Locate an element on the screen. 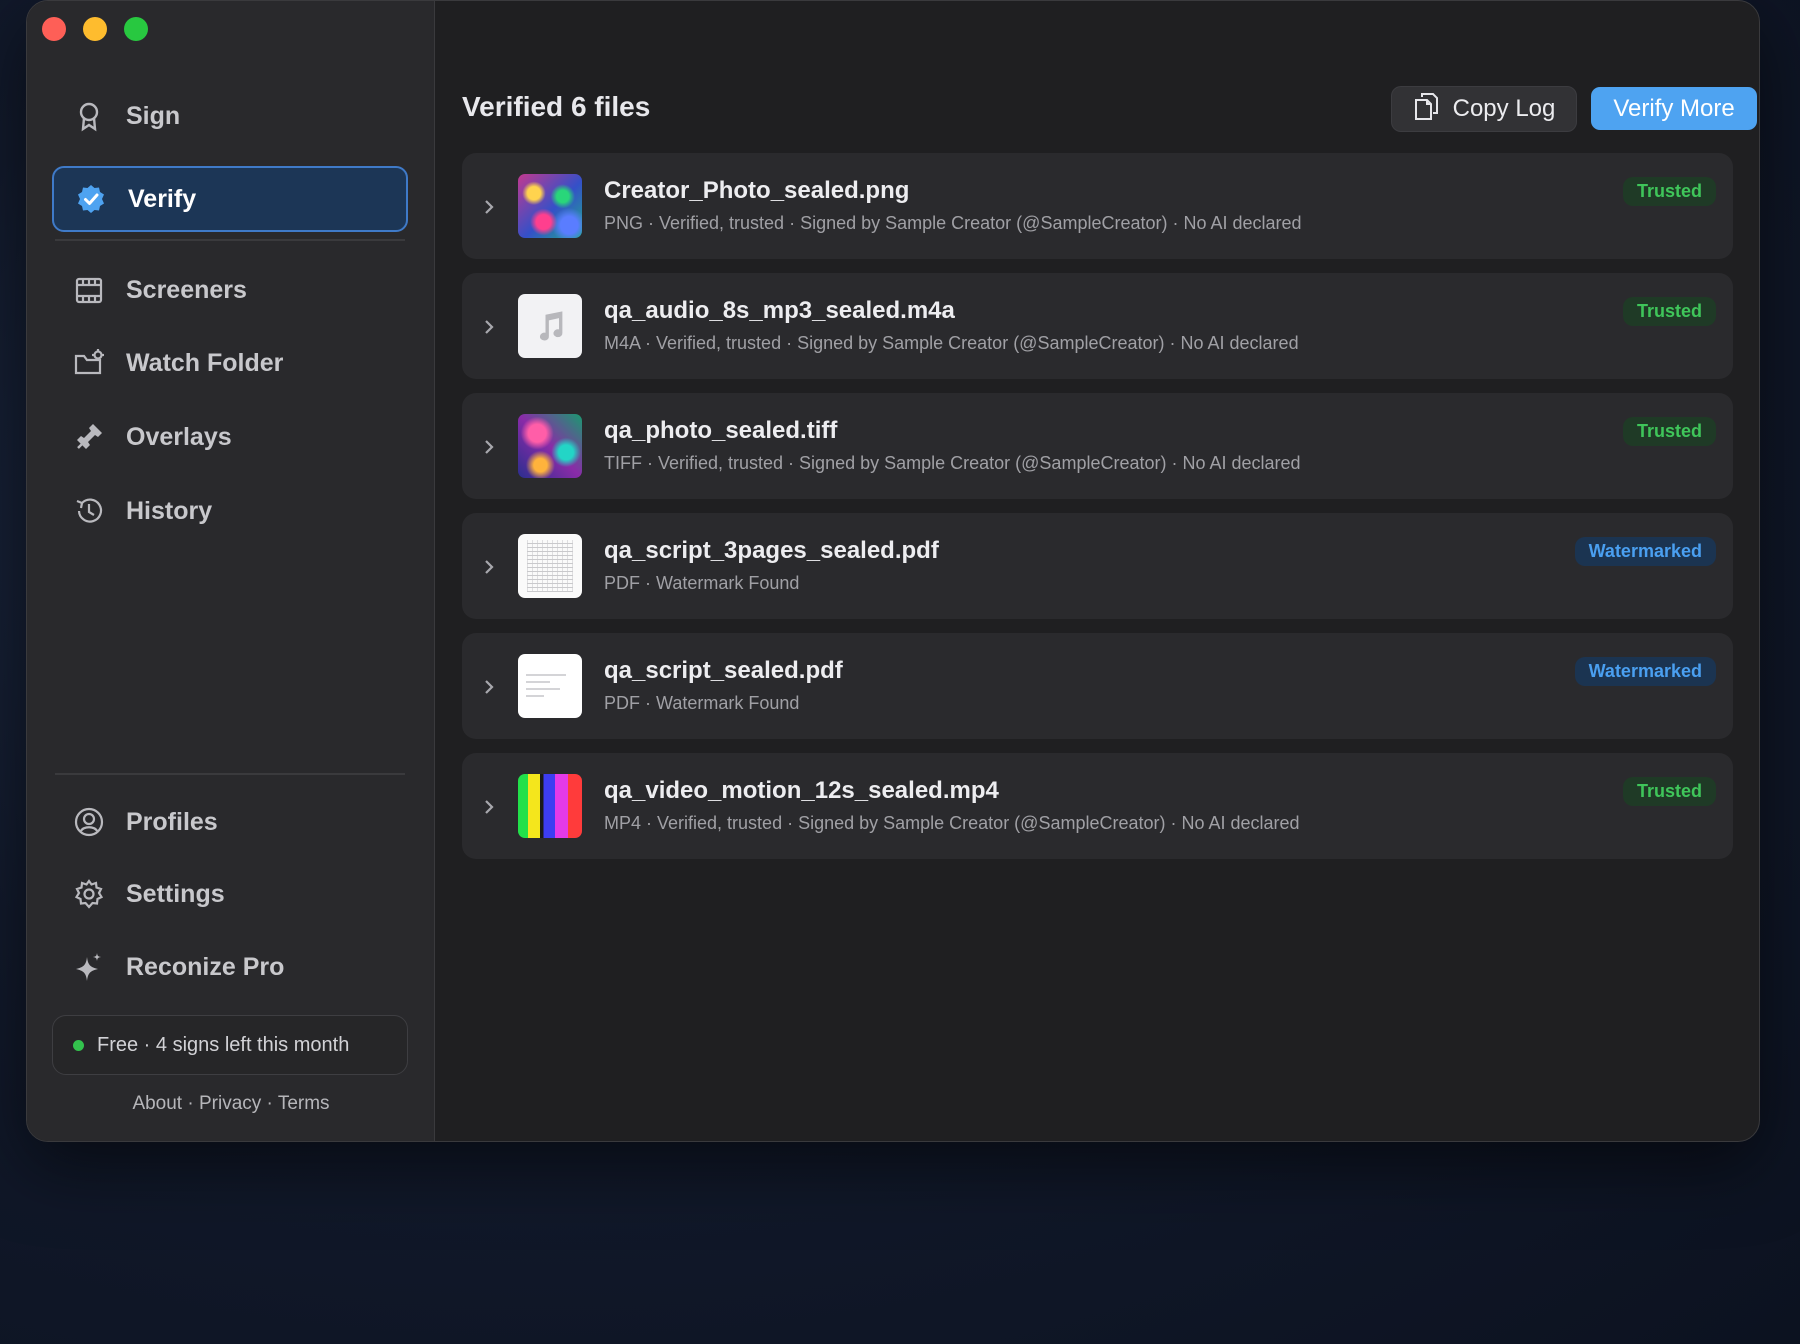 This screenshot has width=1800, height=1344. sparkle-icon is located at coordinates (89, 967).